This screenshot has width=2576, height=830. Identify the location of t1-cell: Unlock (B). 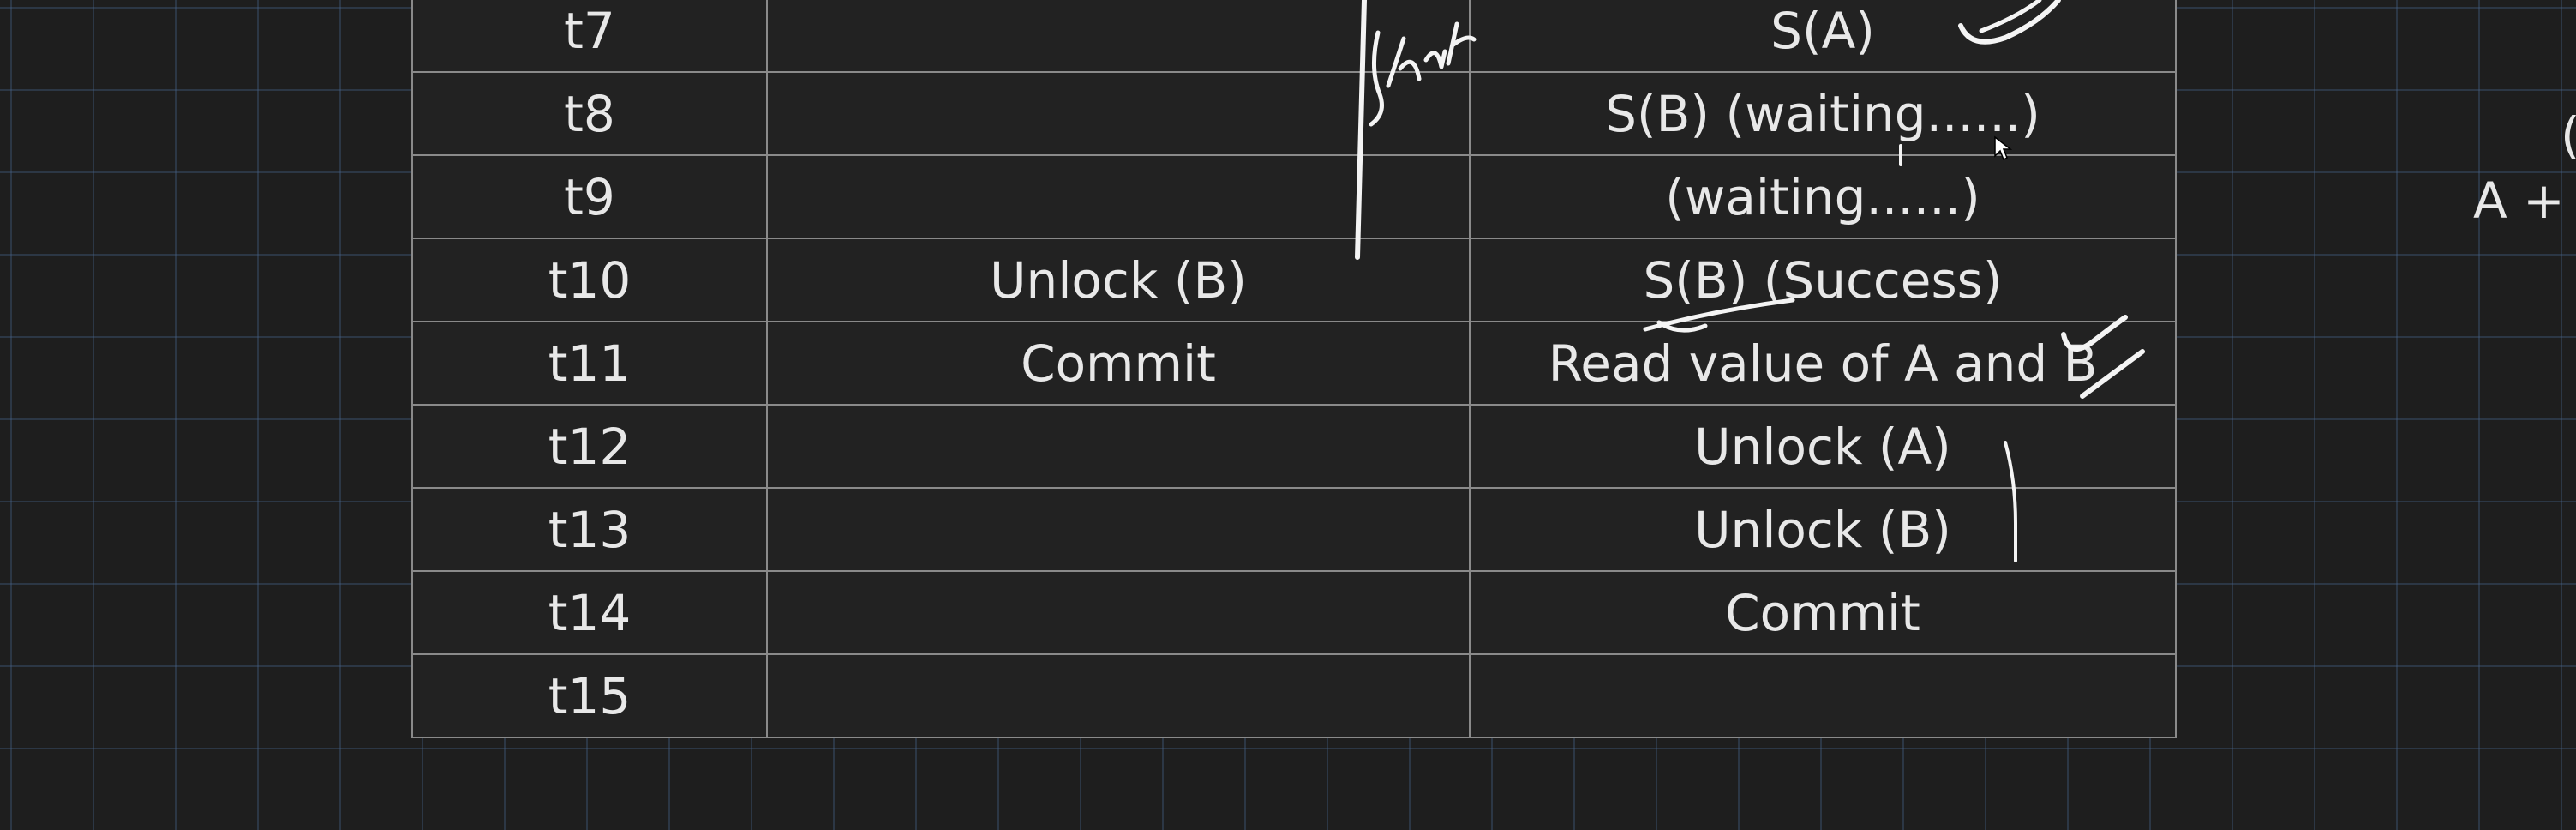
(1118, 280).